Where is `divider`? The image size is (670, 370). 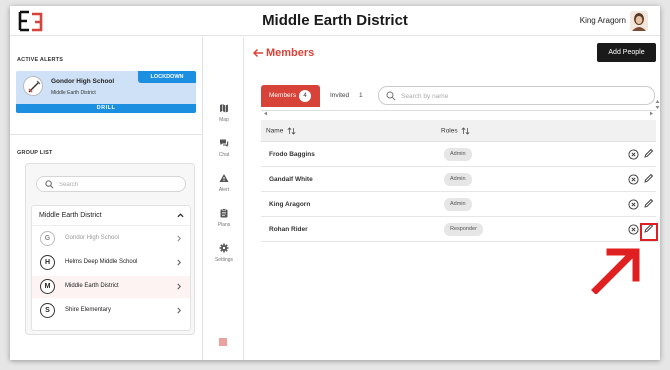 divider is located at coordinates (106, 134).